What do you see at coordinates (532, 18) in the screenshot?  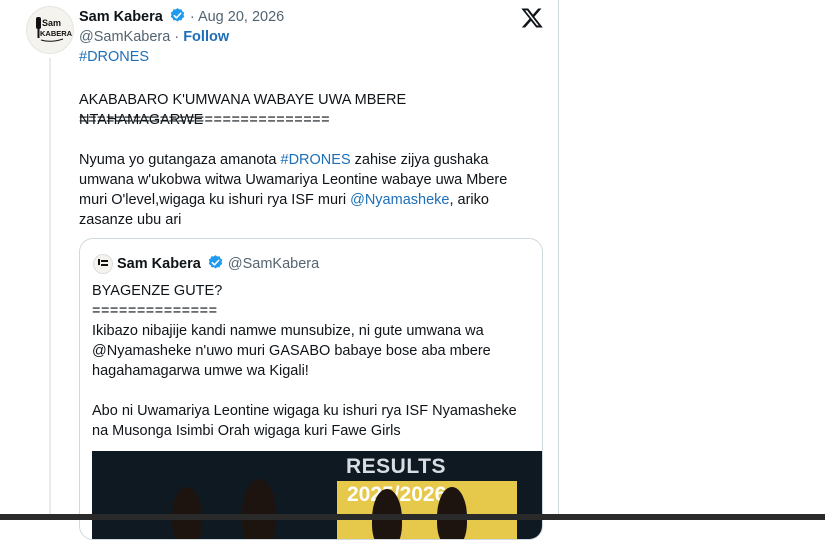 I see `x-logo-icon` at bounding box center [532, 18].